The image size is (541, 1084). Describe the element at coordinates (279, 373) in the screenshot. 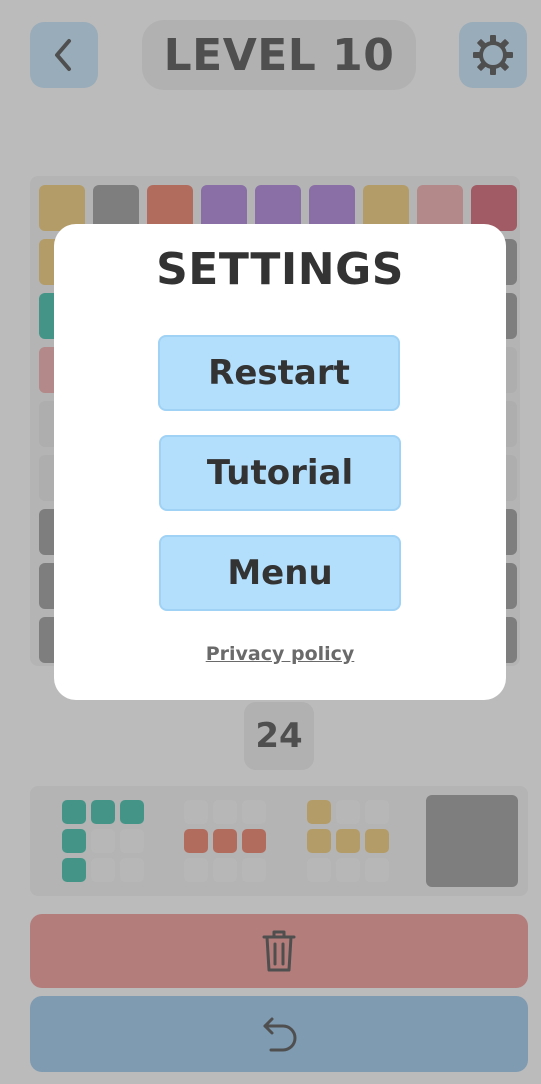

I see `restart-button: Restart` at that location.